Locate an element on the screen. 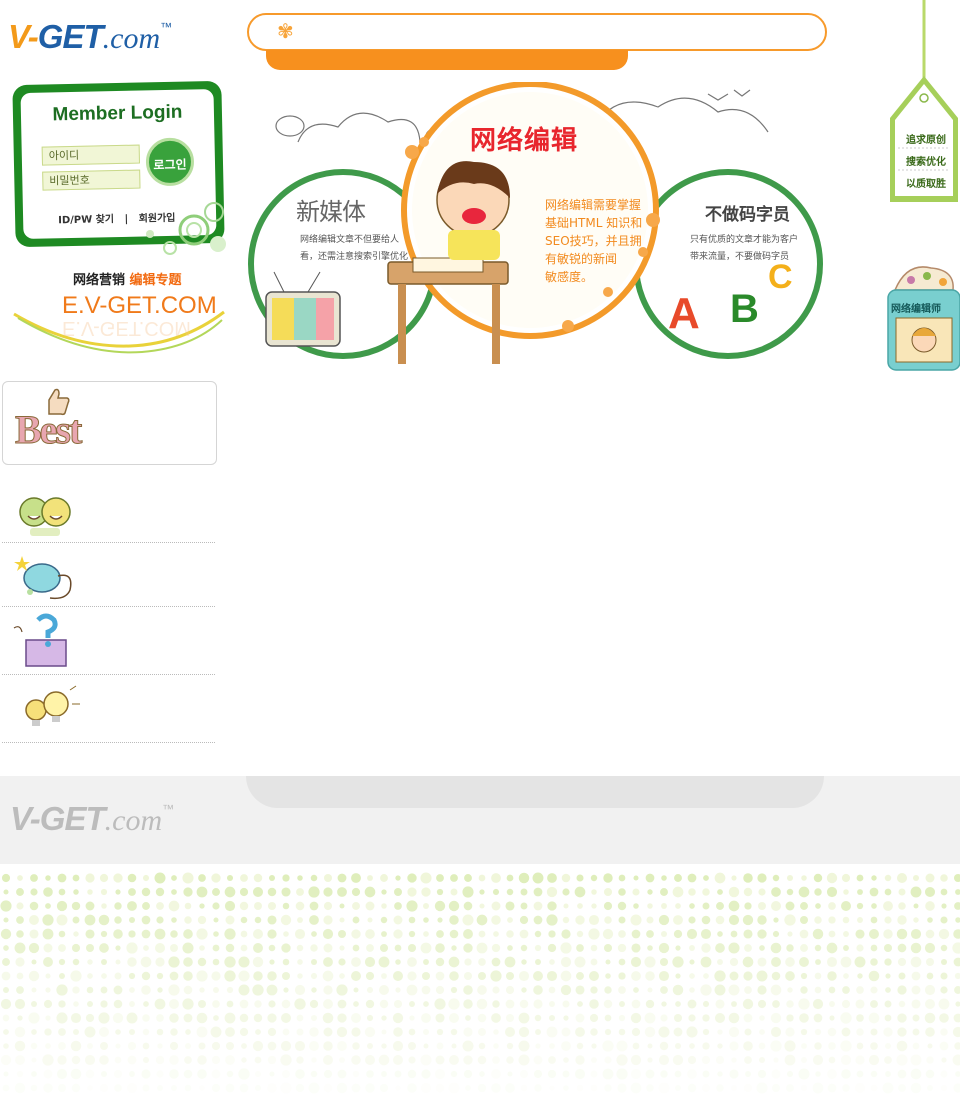  password-field: 비밀번호 is located at coordinates (91, 180).